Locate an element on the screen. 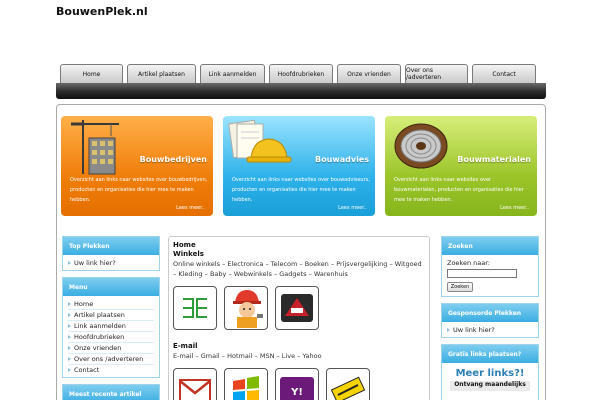 This screenshot has width=600, height=400. svg-text: Y! is located at coordinates (296, 392).